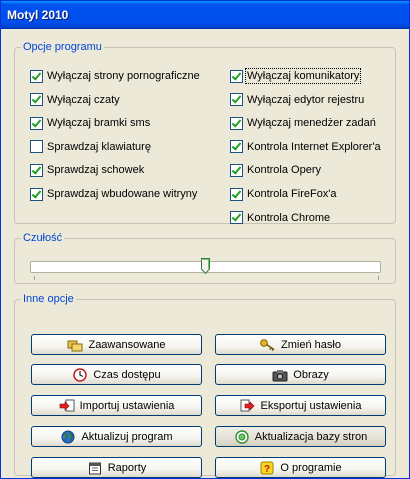 This screenshot has height=479, width=410. I want to click on checkbox-option: Wyłączaj komunikatory, so click(296, 76).